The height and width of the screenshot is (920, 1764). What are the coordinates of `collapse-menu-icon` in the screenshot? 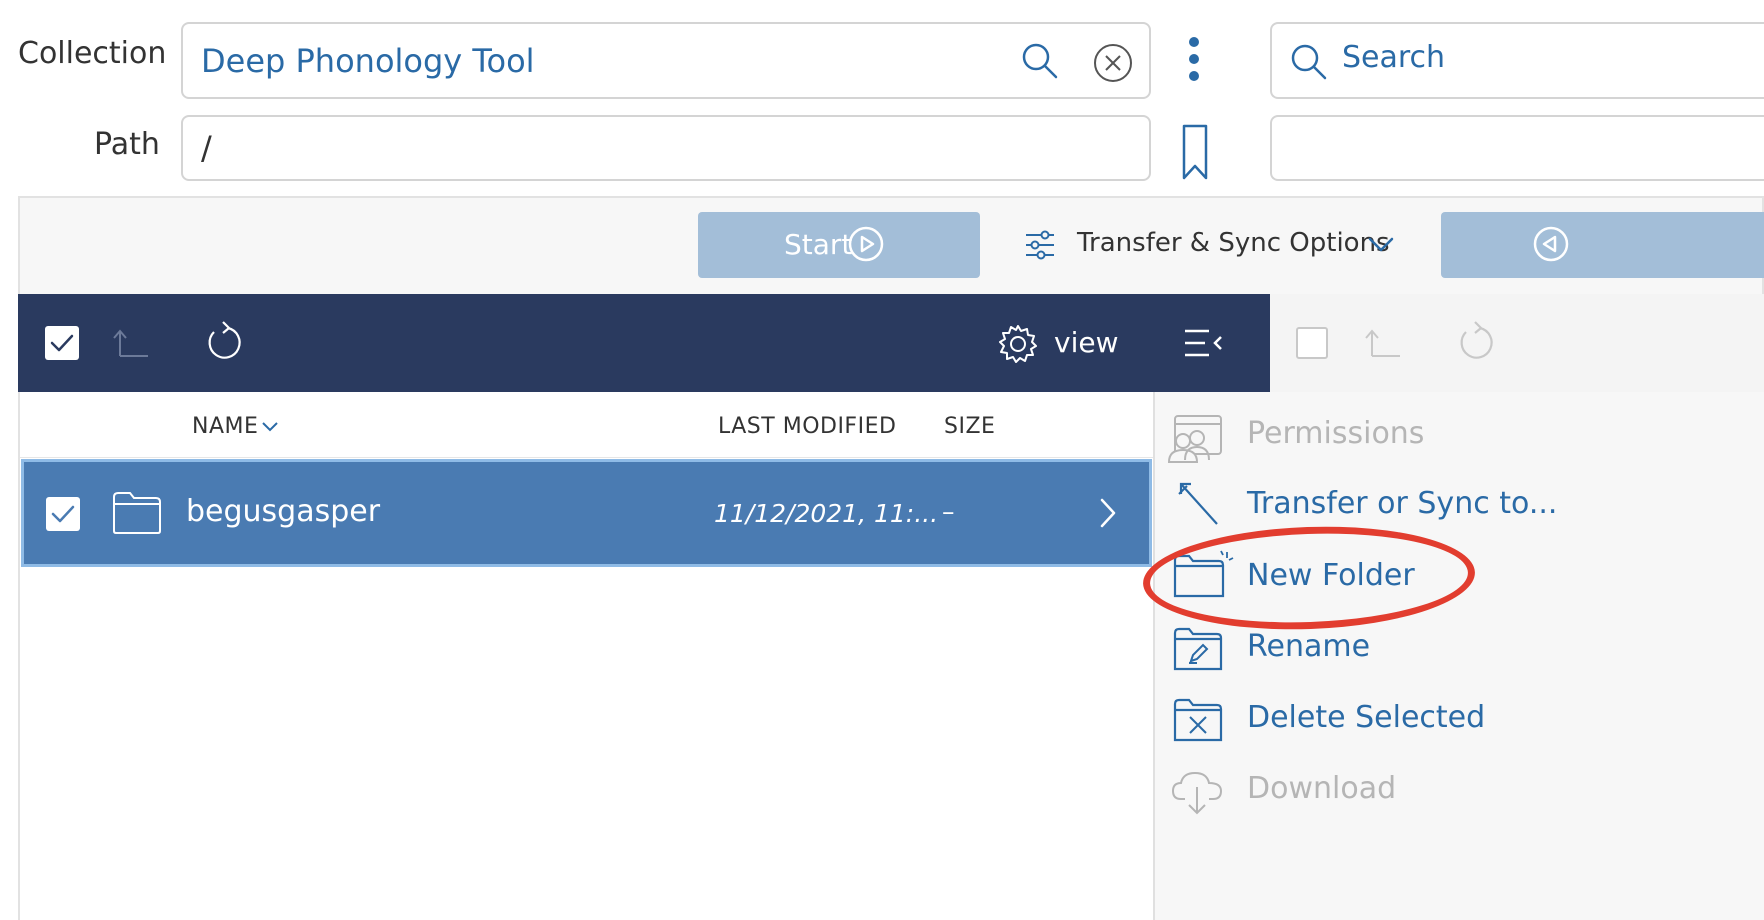 It's located at (1203, 343).